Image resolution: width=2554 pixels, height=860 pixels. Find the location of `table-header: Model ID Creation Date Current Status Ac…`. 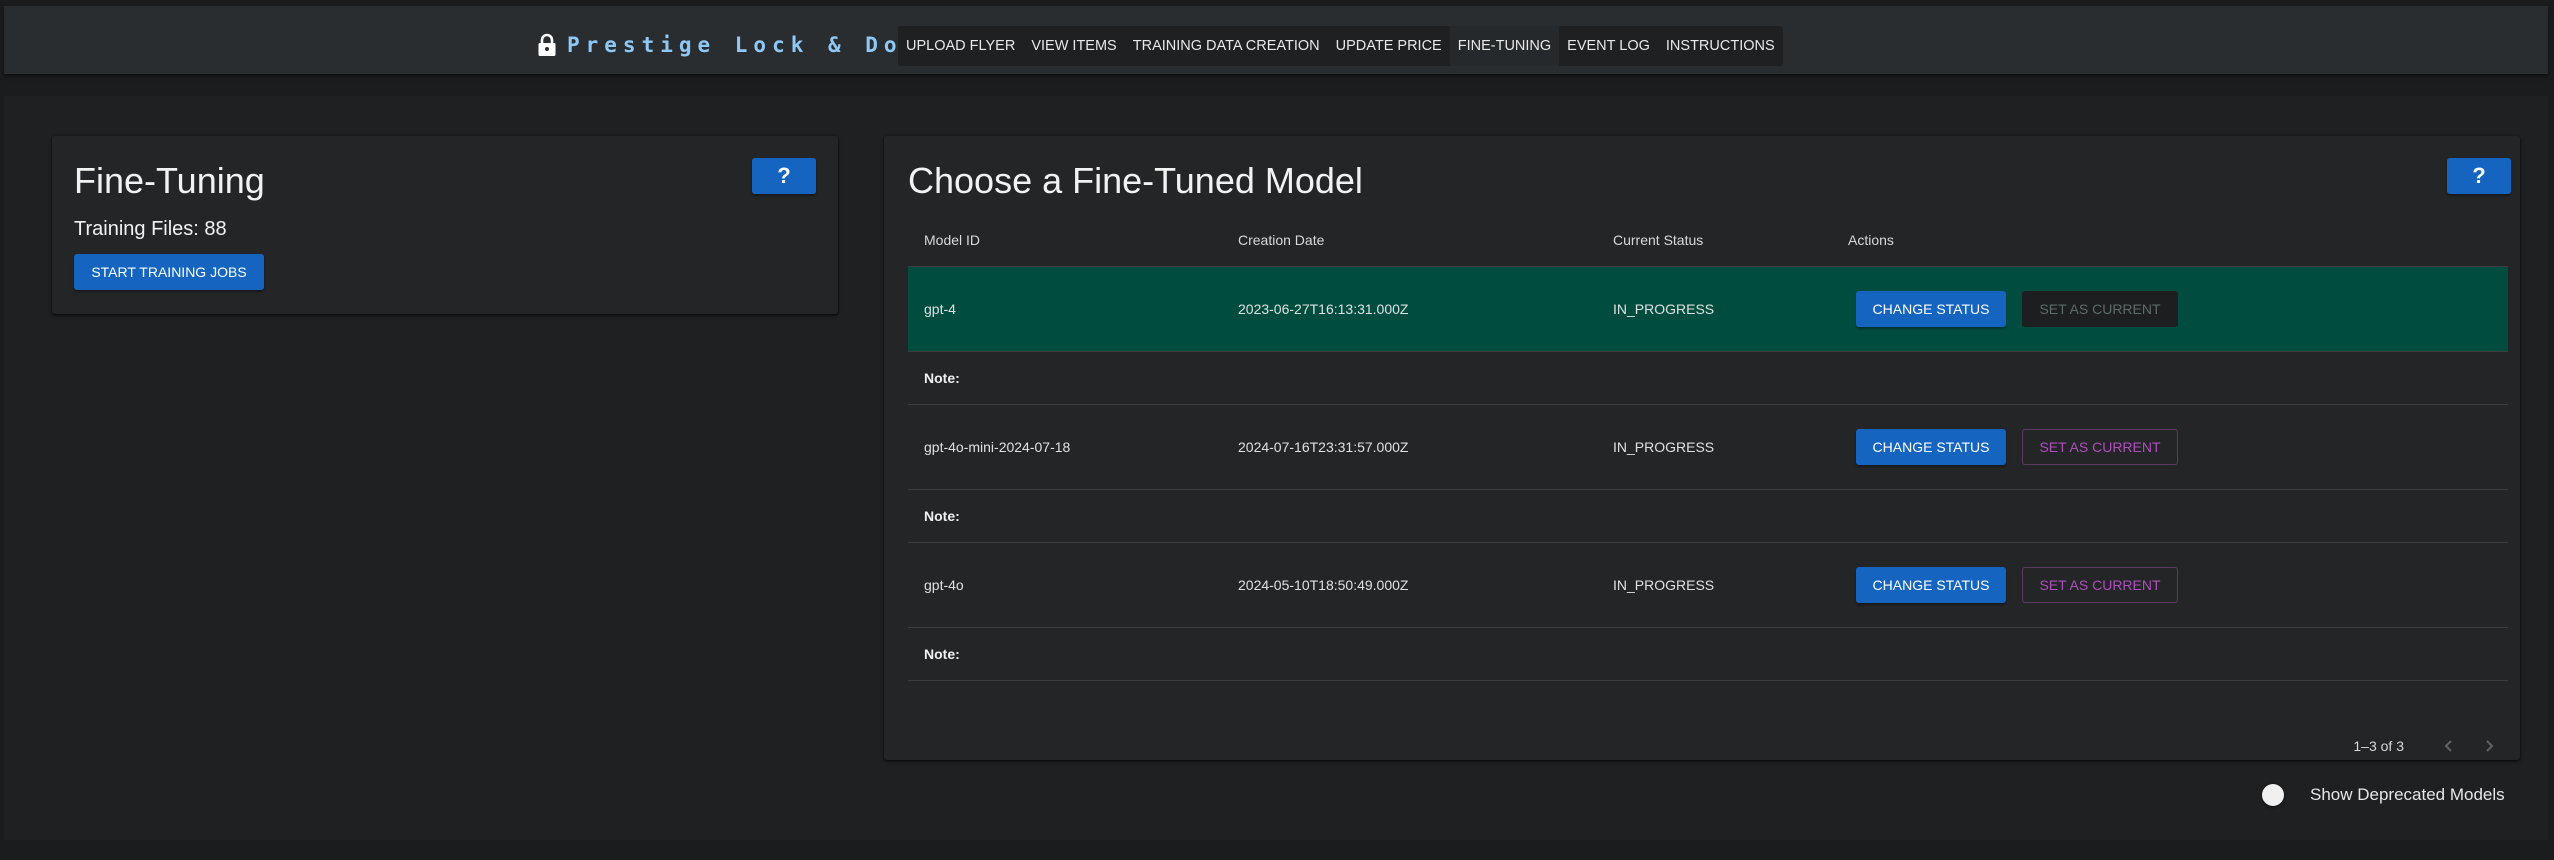

table-header: Model ID Creation Date Current Status Ac… is located at coordinates (1708, 240).